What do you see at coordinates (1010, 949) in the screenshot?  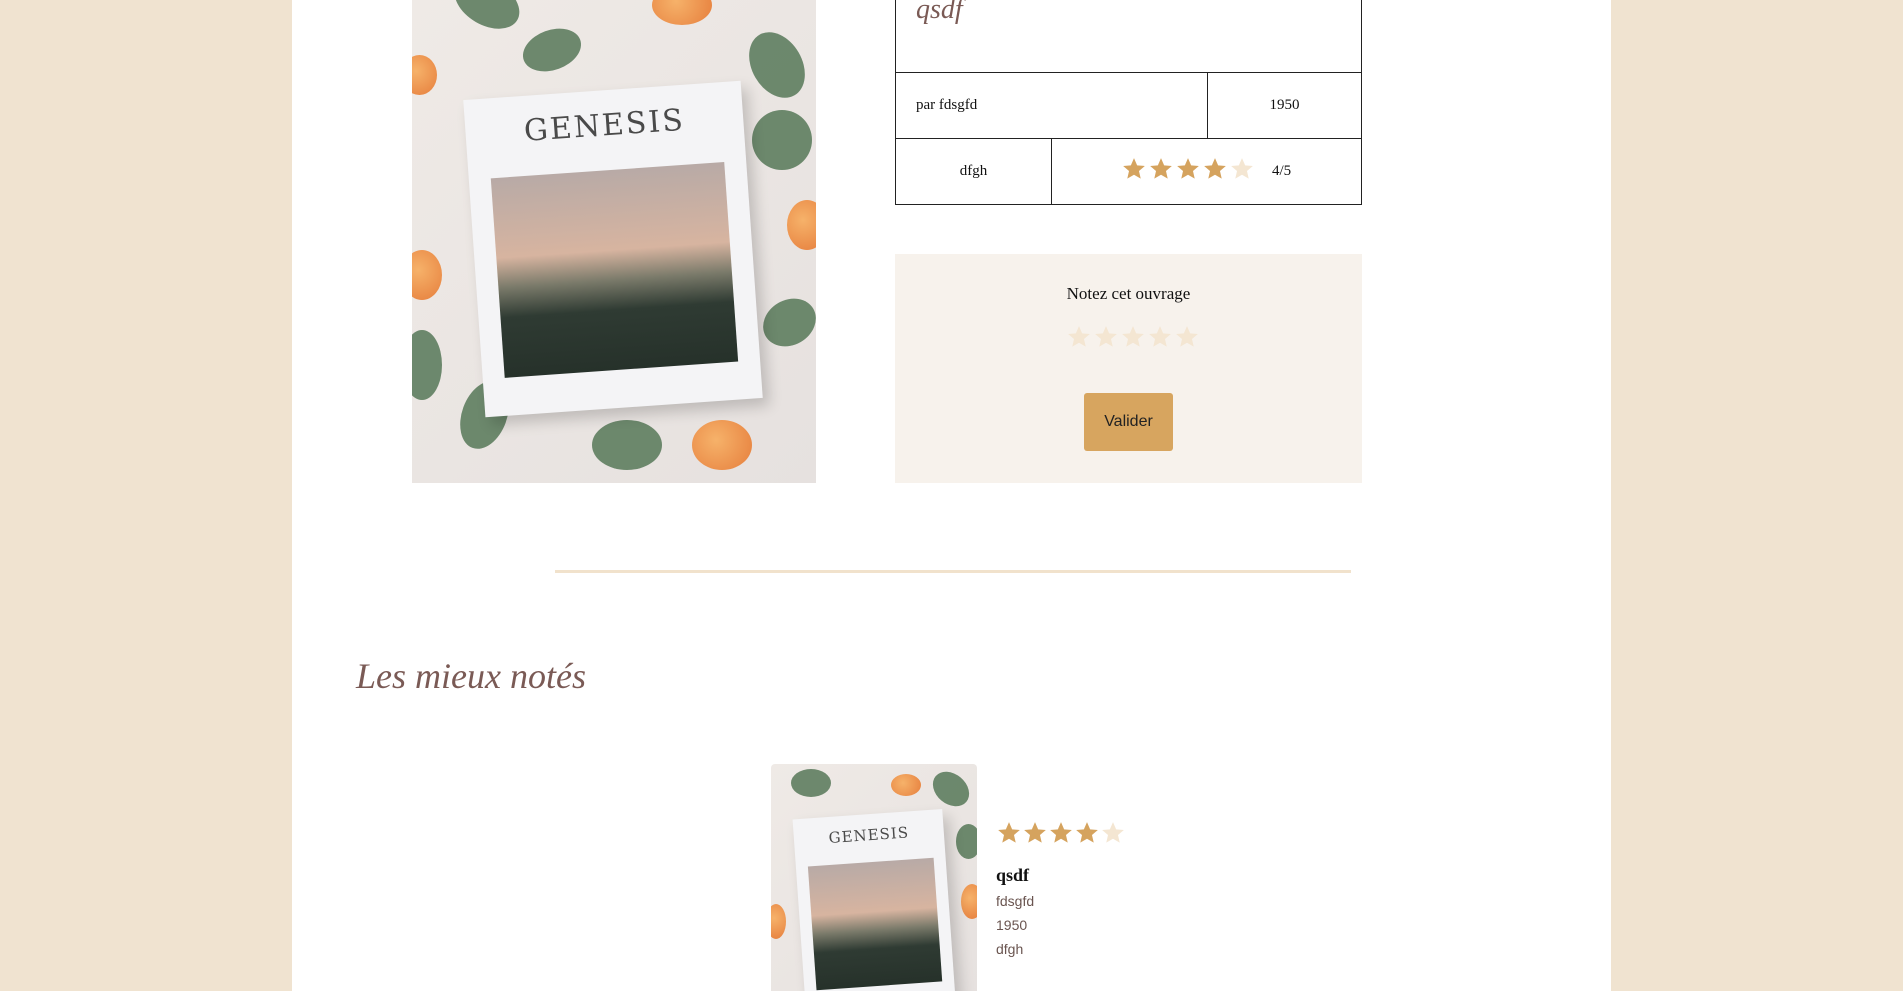 I see `top-rated-genre: dfgh` at bounding box center [1010, 949].